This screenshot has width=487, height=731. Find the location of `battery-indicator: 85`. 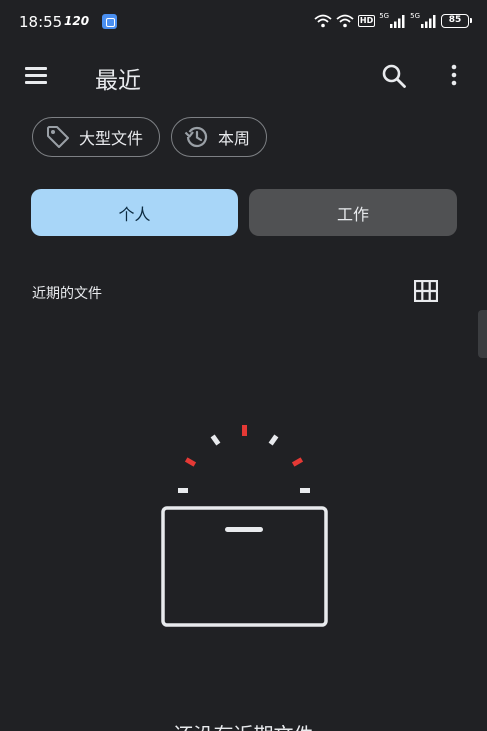

battery-indicator: 85 is located at coordinates (456, 21).